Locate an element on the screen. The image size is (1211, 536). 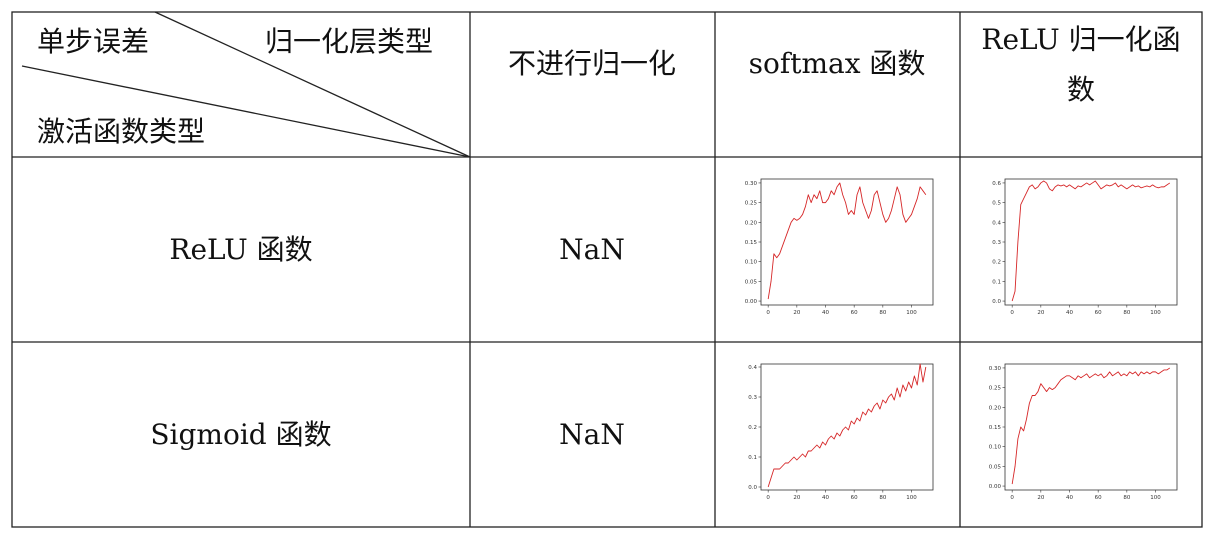
chart-svg: 0 20 40 60 80 100 0.0 0.1 0.2 0.3 0.4 0.5 0.6 is located at coordinates (1085, 247).